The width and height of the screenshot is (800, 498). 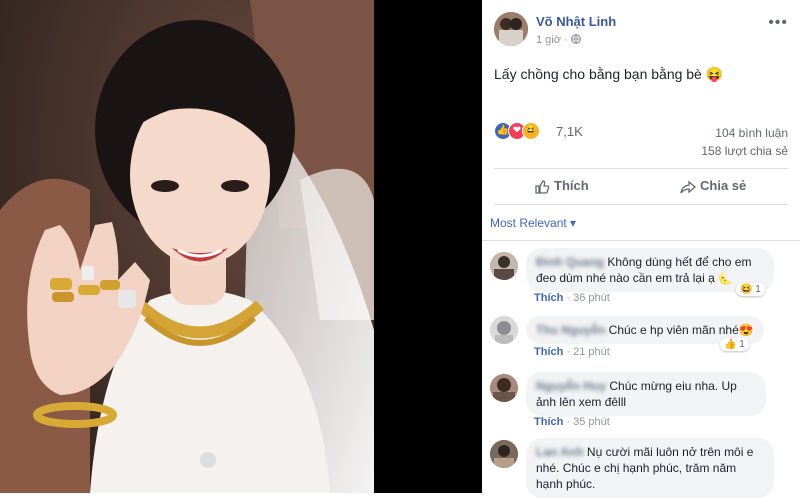 What do you see at coordinates (751, 133) in the screenshot?
I see `comments-count: 104 bình luận` at bounding box center [751, 133].